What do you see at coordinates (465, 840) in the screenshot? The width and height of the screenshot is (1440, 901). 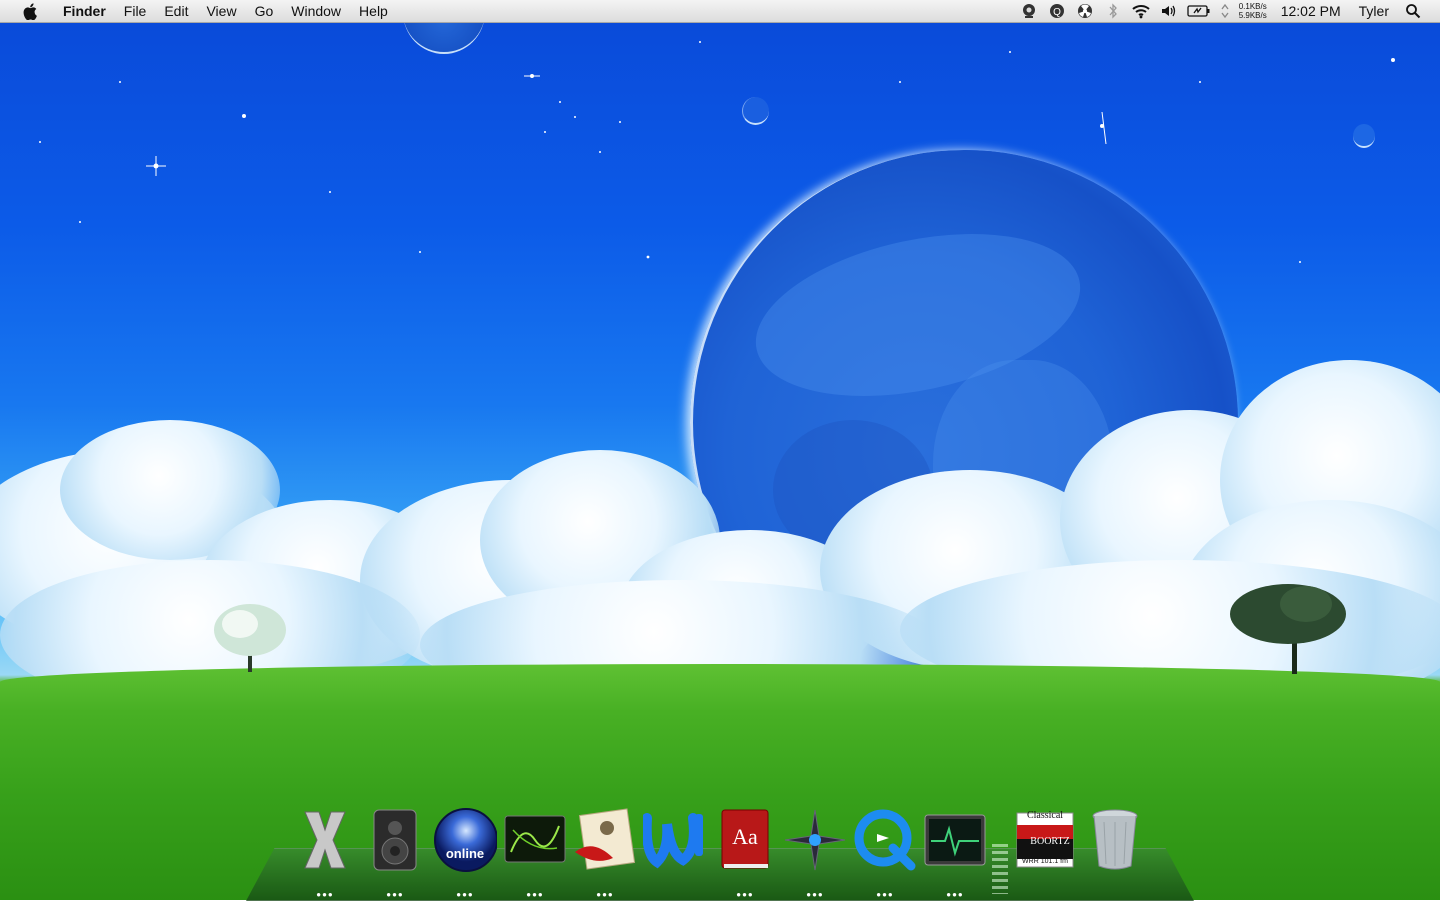 I see `online-globe-icon: online` at bounding box center [465, 840].